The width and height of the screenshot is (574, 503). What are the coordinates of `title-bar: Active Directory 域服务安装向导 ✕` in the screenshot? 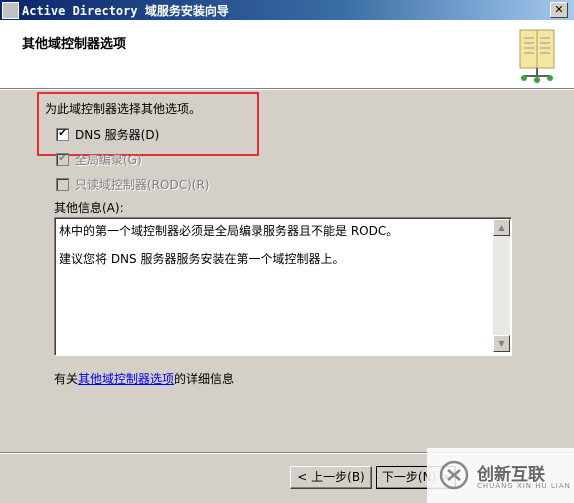 It's located at (287, 10).